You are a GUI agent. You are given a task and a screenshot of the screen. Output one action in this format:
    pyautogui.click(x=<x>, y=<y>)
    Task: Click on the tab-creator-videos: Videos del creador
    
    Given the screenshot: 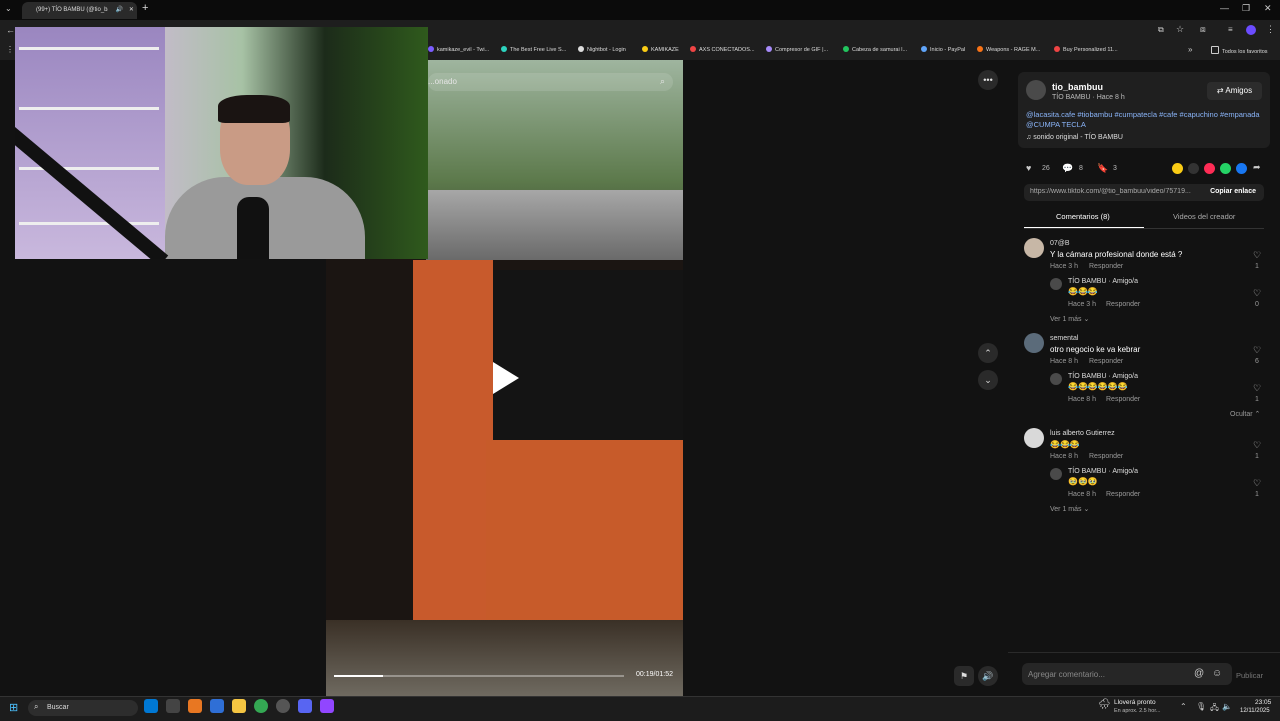 What is the action you would take?
    pyautogui.click(x=1204, y=216)
    